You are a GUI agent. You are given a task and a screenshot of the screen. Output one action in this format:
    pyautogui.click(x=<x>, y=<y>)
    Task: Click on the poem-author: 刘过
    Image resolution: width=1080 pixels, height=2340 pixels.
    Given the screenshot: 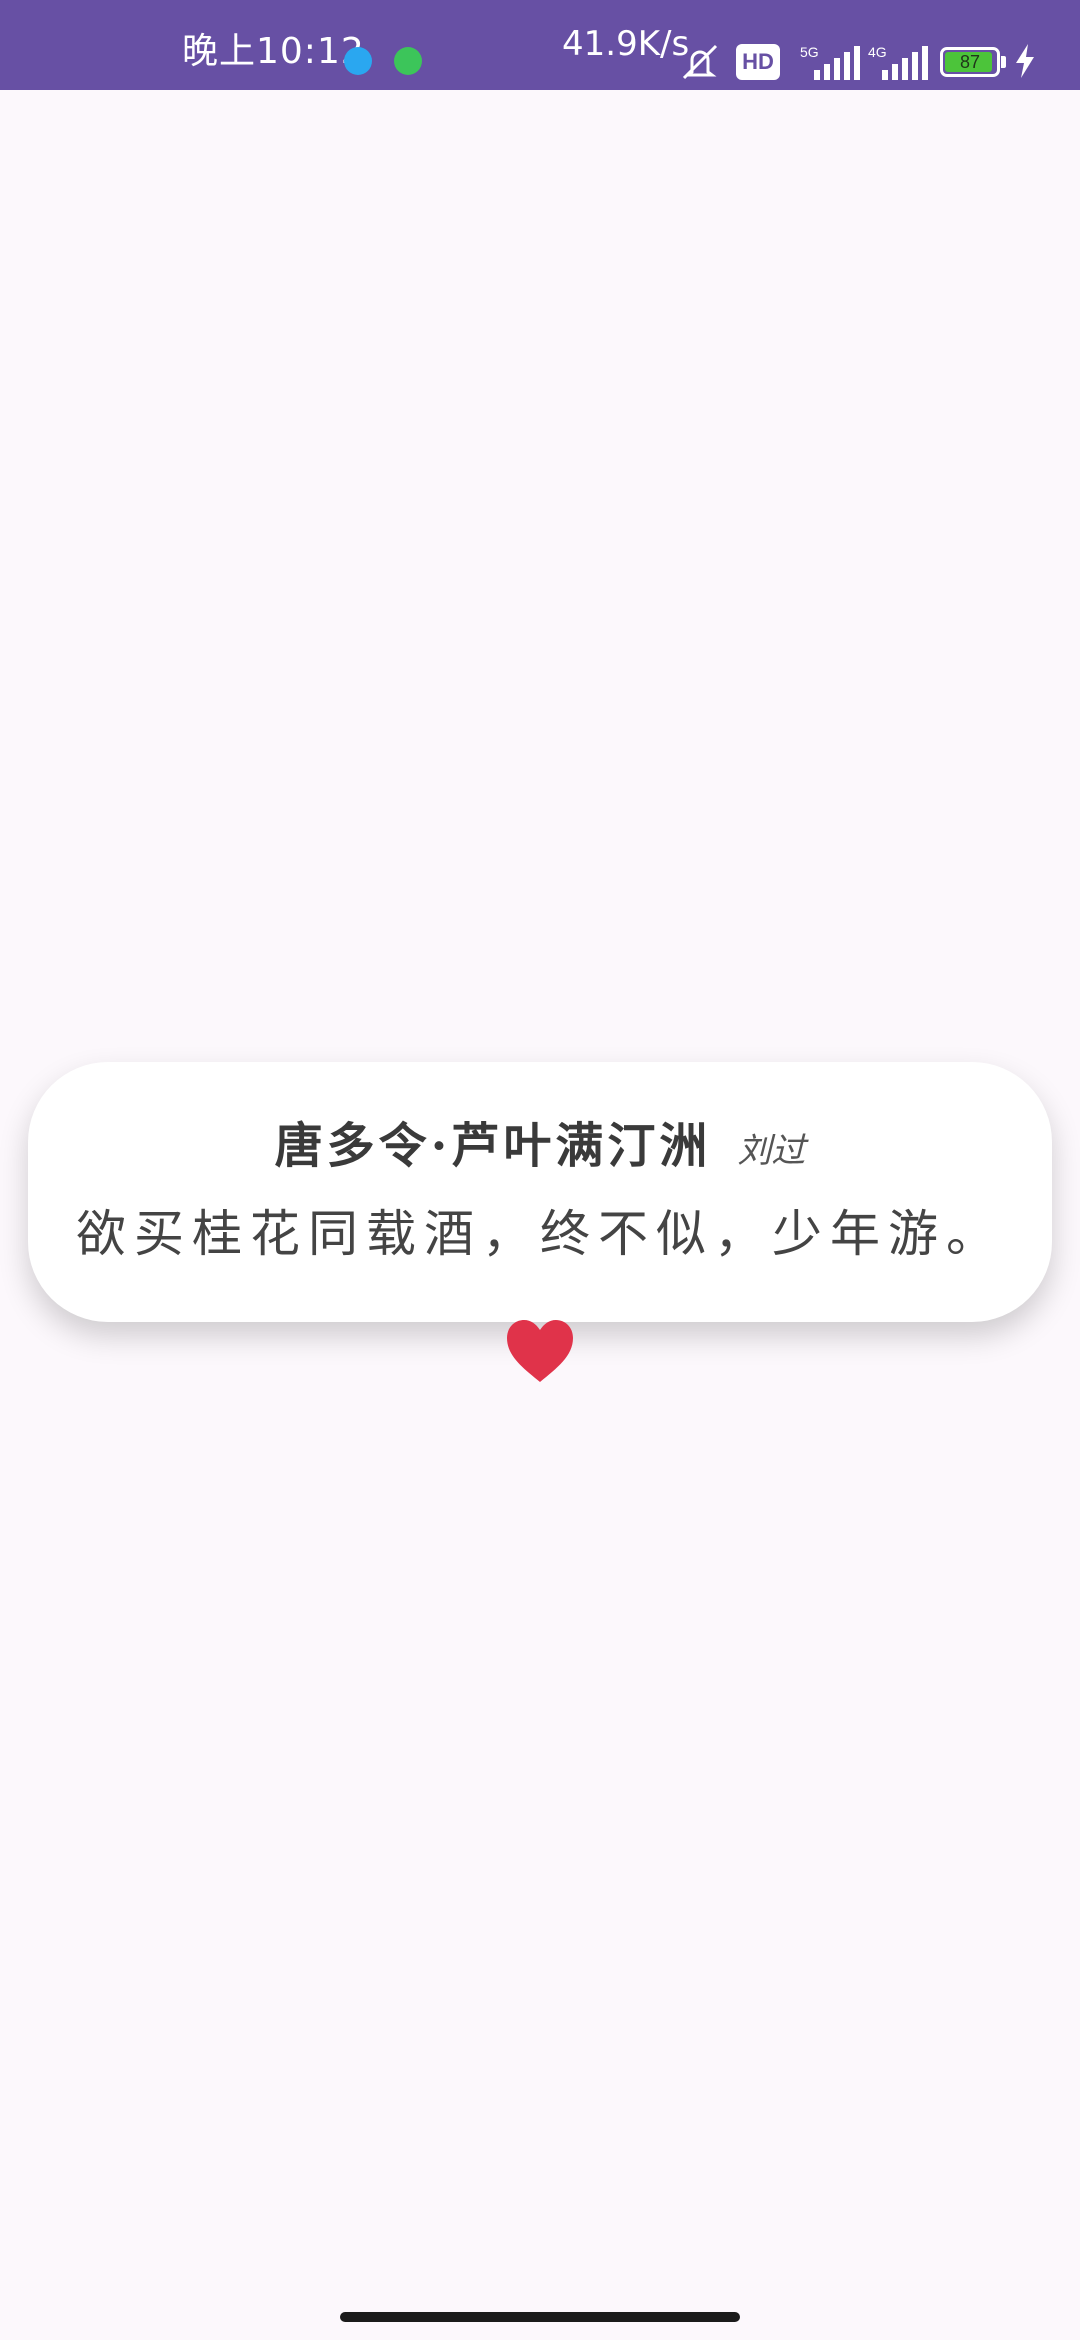 What is the action you would take?
    pyautogui.click(x=771, y=1151)
    